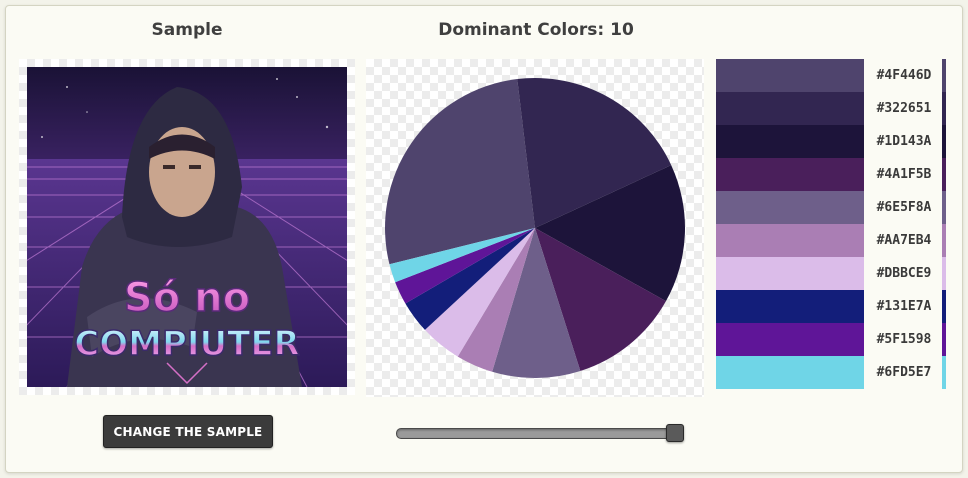  Describe the element at coordinates (536, 30) in the screenshot. I see `dominant-colors-heading: Dominant Colors: 10` at that location.